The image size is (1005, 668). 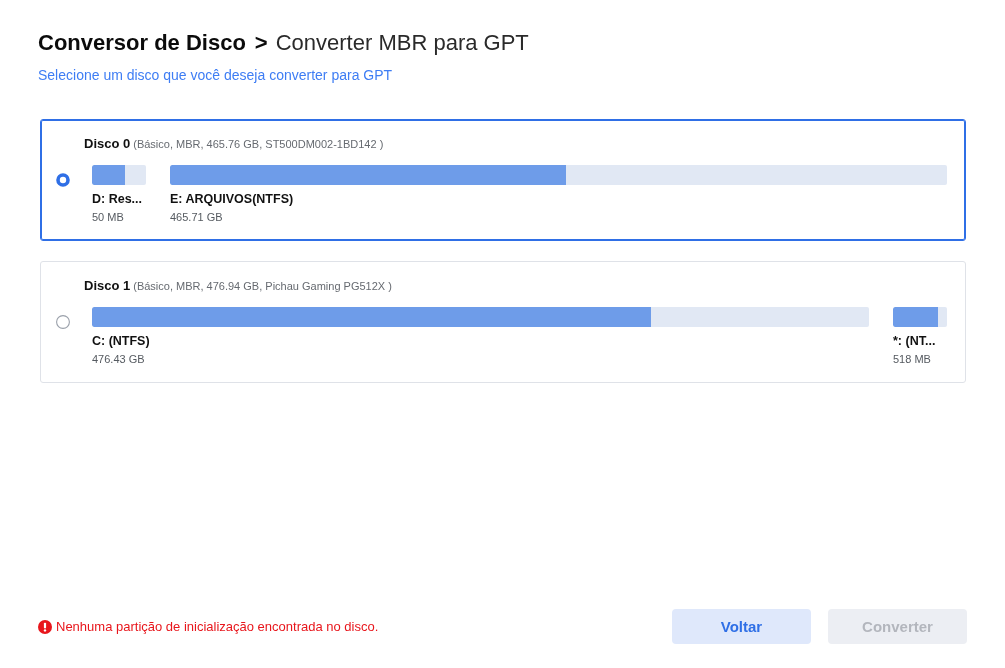 I want to click on section-title: Conversor de Disco, so click(x=142, y=43).